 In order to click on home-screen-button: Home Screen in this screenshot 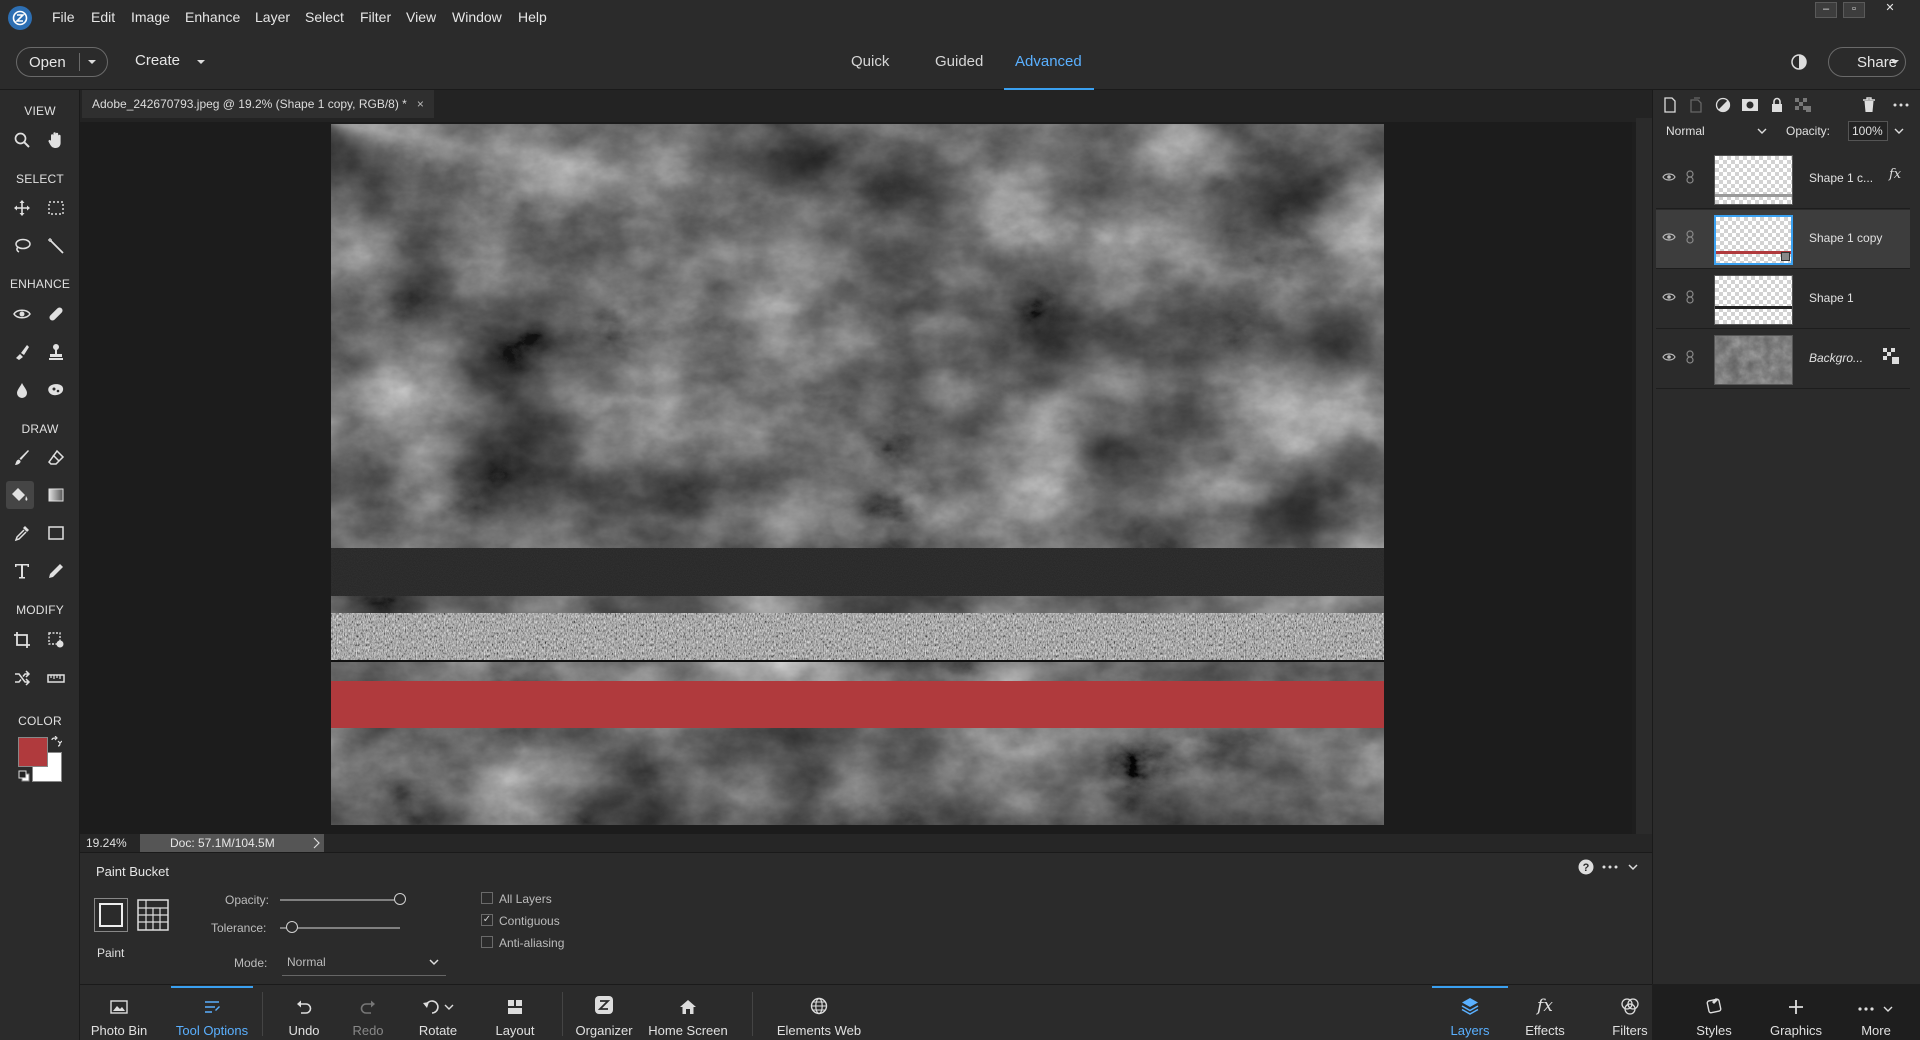, I will do `click(688, 1013)`.